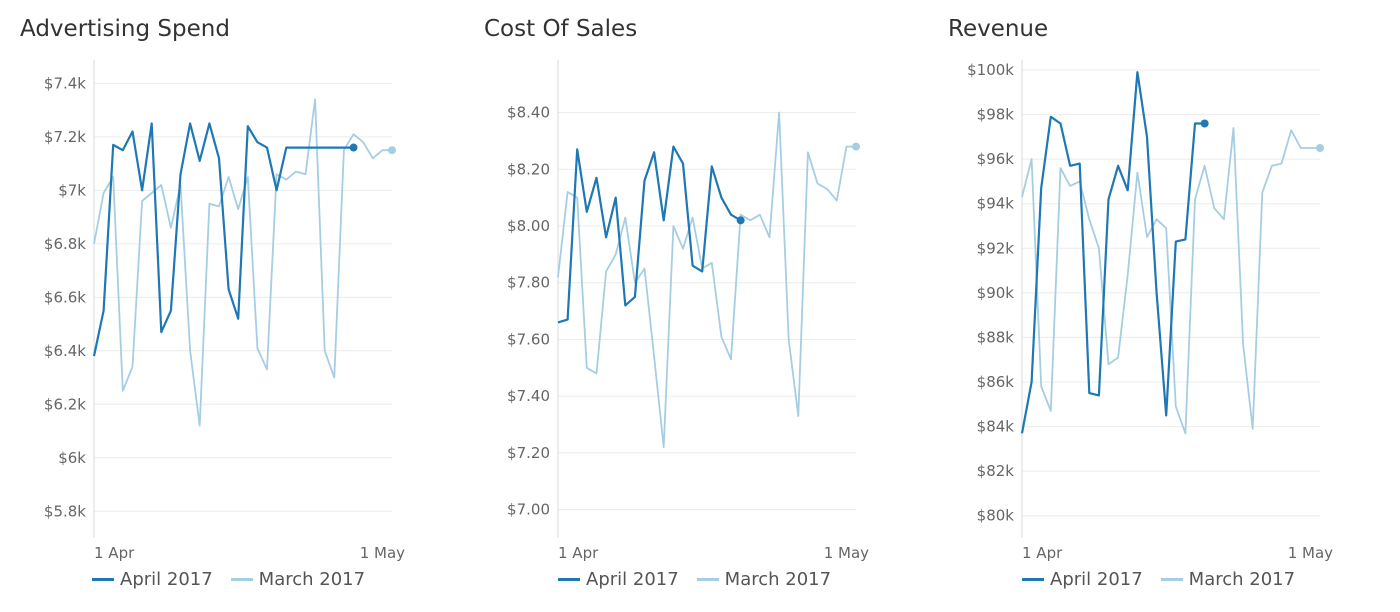 Image resolution: width=1400 pixels, height=612 pixels. Describe the element at coordinates (528, 453) in the screenshot. I see `y-tick-label: $7.20` at that location.